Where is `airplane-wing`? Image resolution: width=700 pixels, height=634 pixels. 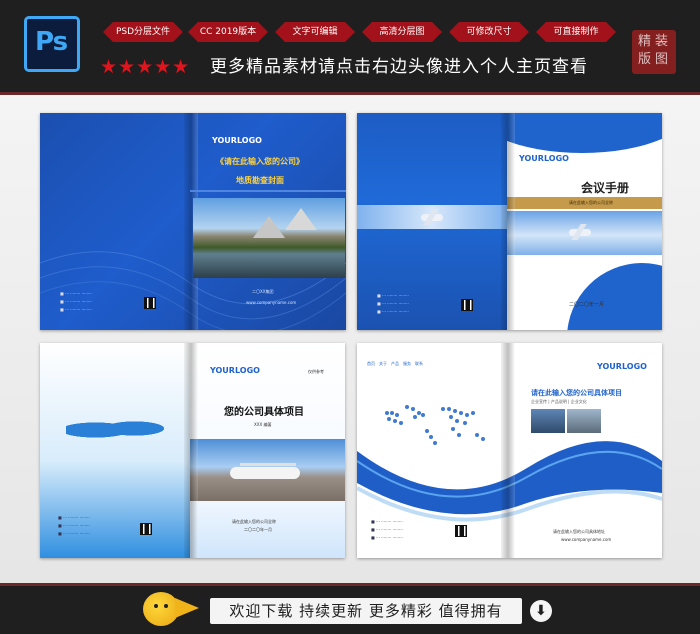 airplane-wing is located at coordinates (268, 464).